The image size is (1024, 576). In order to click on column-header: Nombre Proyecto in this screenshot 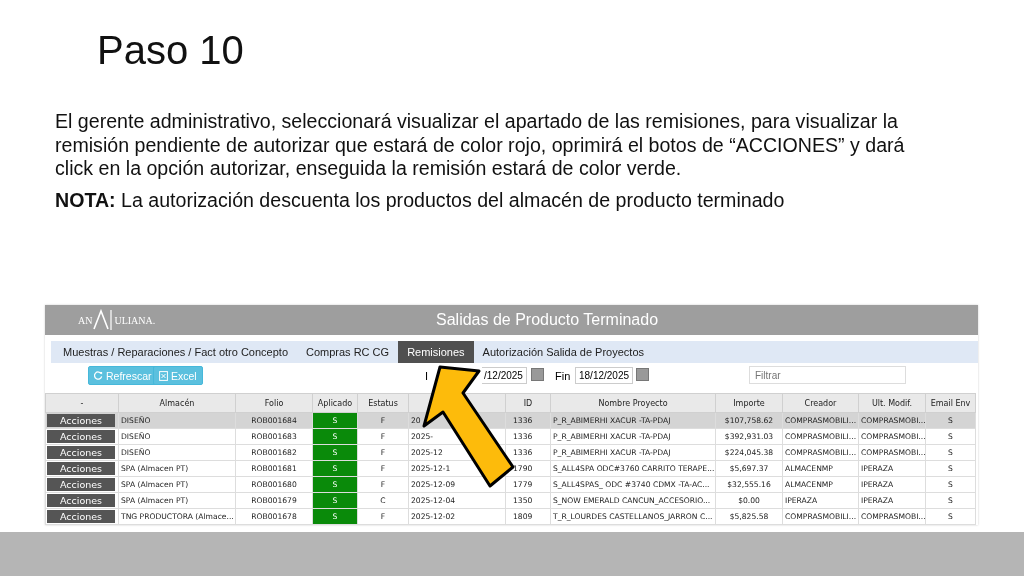, I will do `click(633, 403)`.